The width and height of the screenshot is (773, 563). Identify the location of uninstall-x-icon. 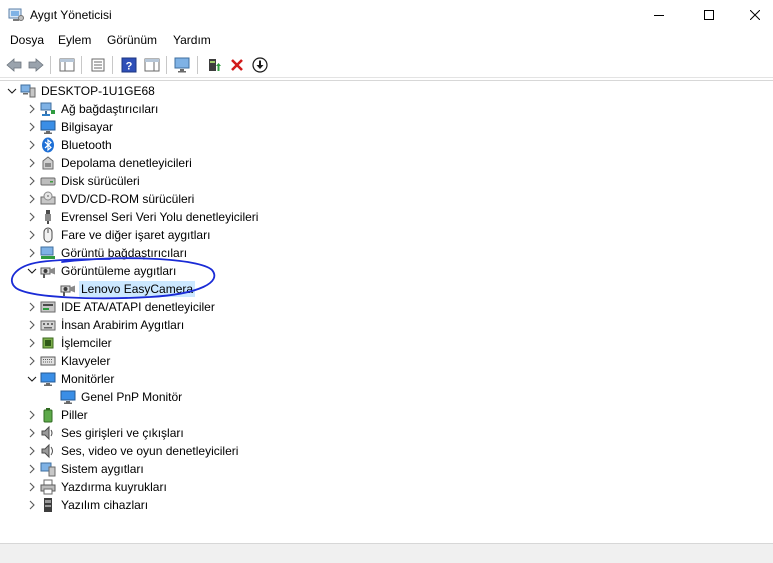
(237, 65).